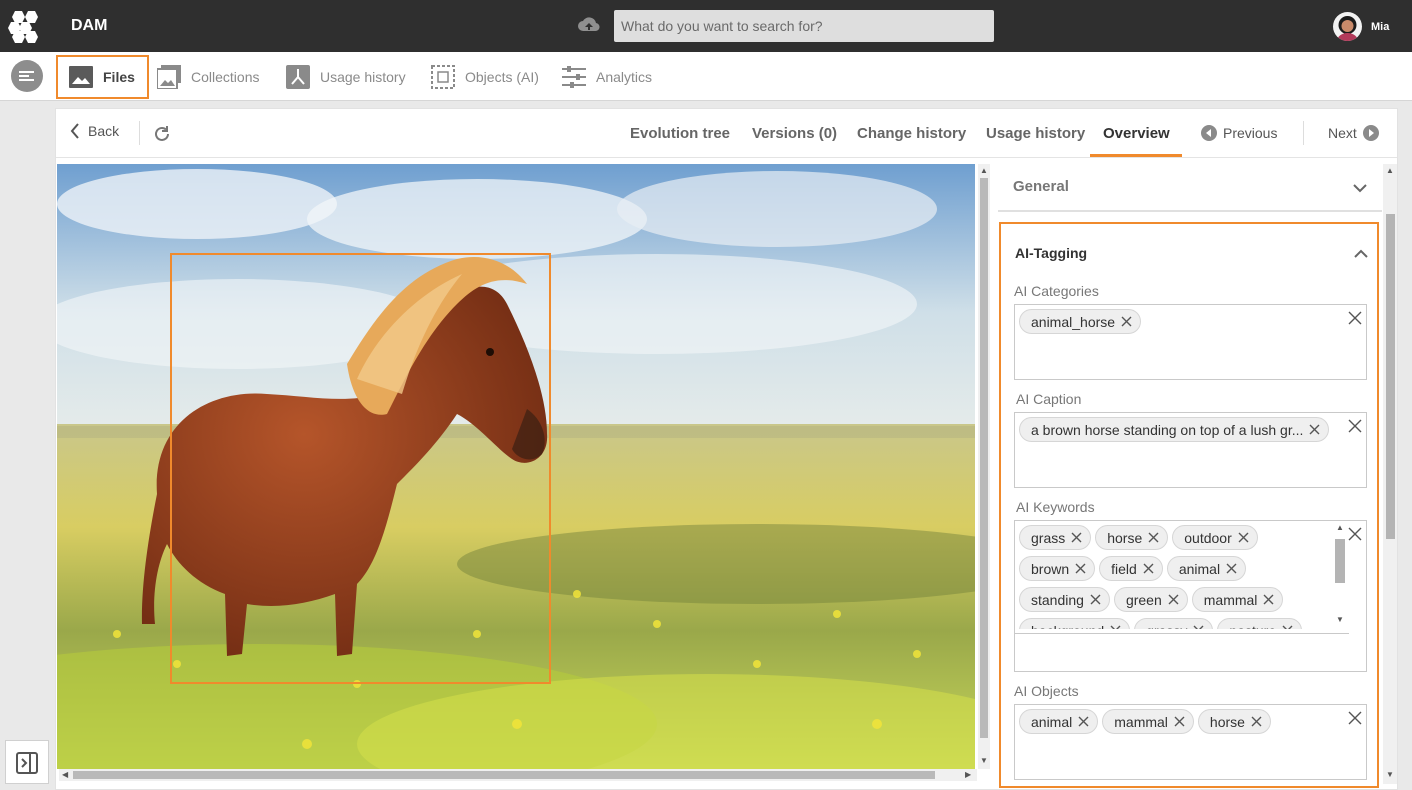  I want to click on keywords-scrollbar: ▲ ▼, so click(1340, 575).